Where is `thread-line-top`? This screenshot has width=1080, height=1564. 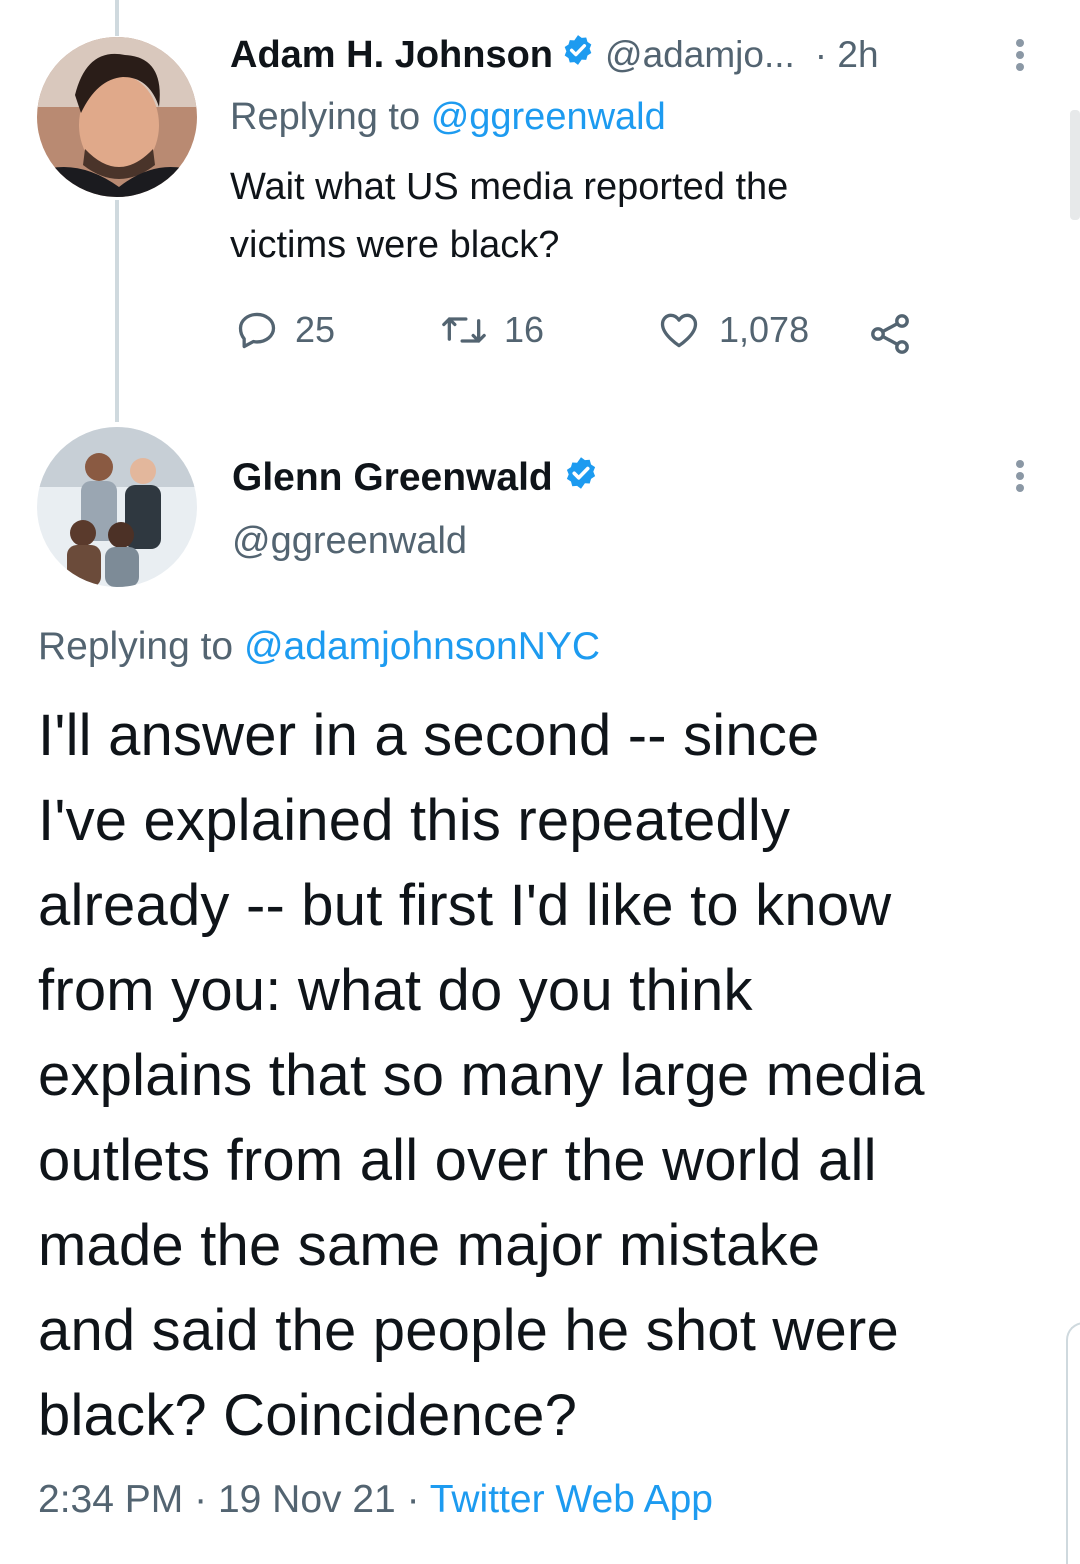 thread-line-top is located at coordinates (117, 18).